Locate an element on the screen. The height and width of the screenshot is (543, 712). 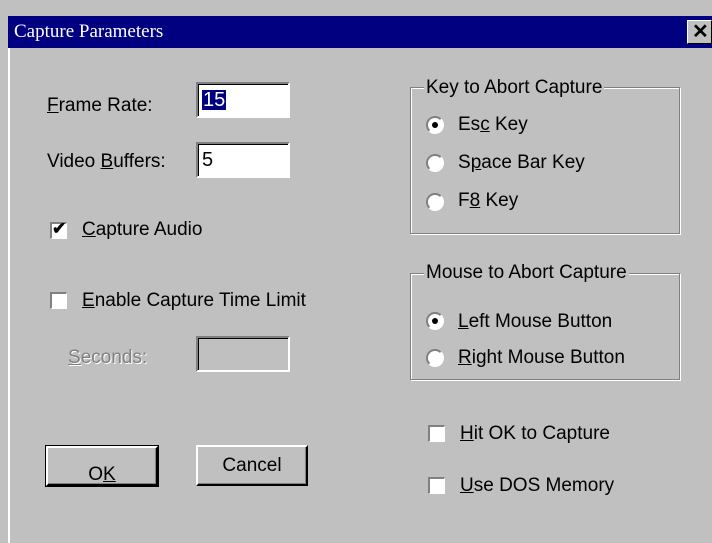
video-buffers-value: 5 is located at coordinates (208, 160).